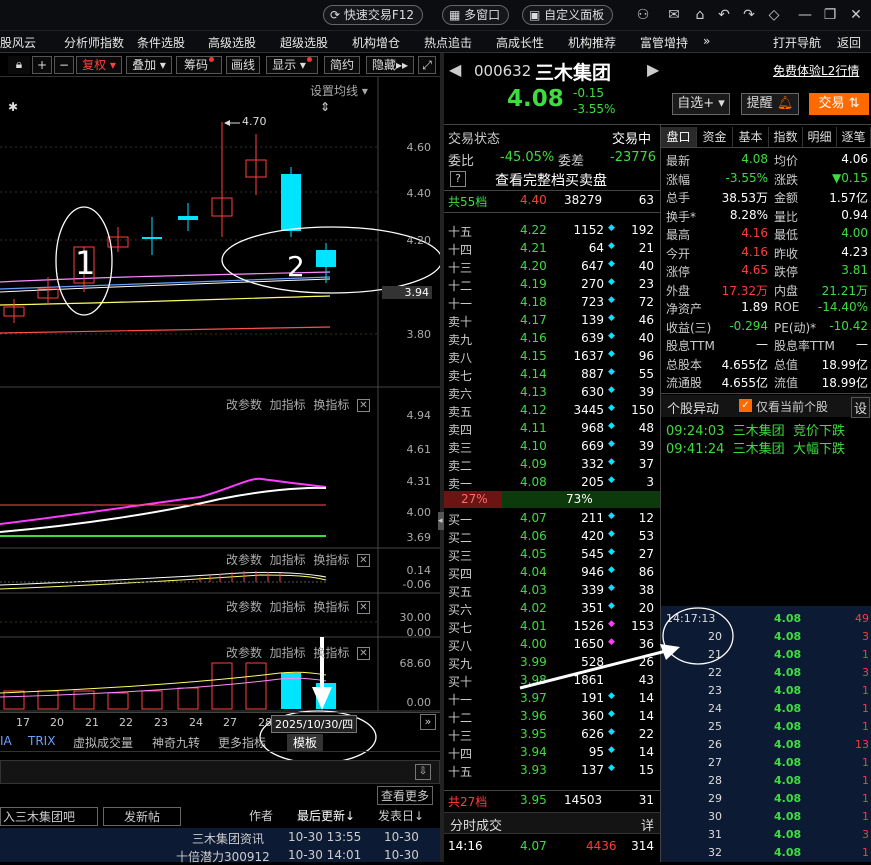 Image resolution: width=871 pixels, height=865 pixels. What do you see at coordinates (552, 591) in the screenshot?
I see `buy-level-row: 买五 4.03 339 ◆ 38` at bounding box center [552, 591].